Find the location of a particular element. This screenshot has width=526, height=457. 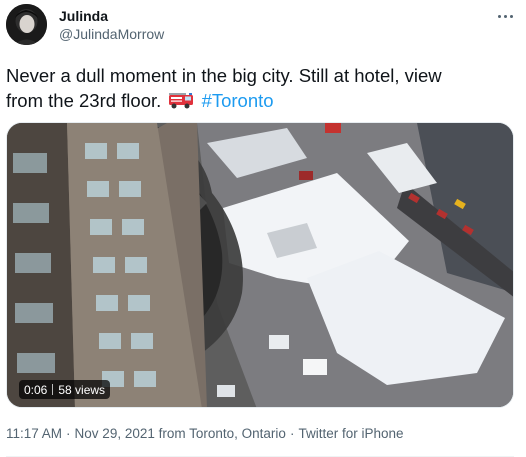

video-views: 58 views is located at coordinates (82, 389).